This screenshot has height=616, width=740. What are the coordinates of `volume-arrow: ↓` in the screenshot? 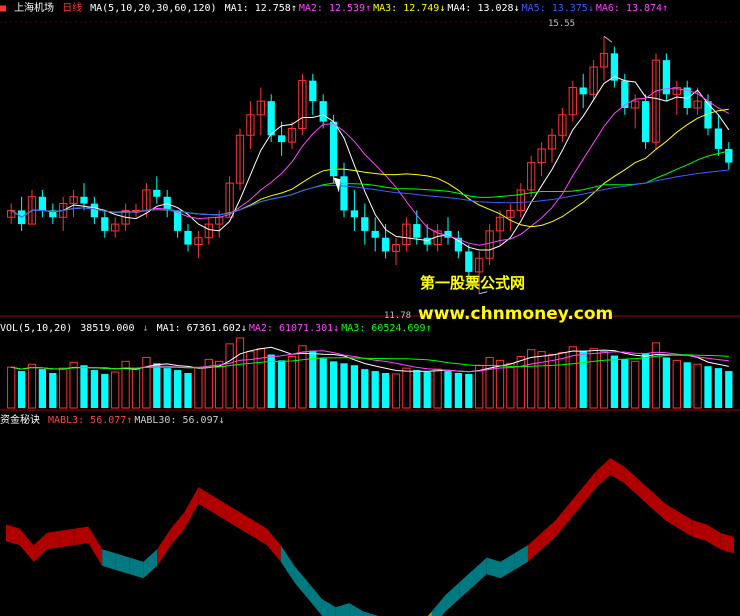 It's located at (145, 328).